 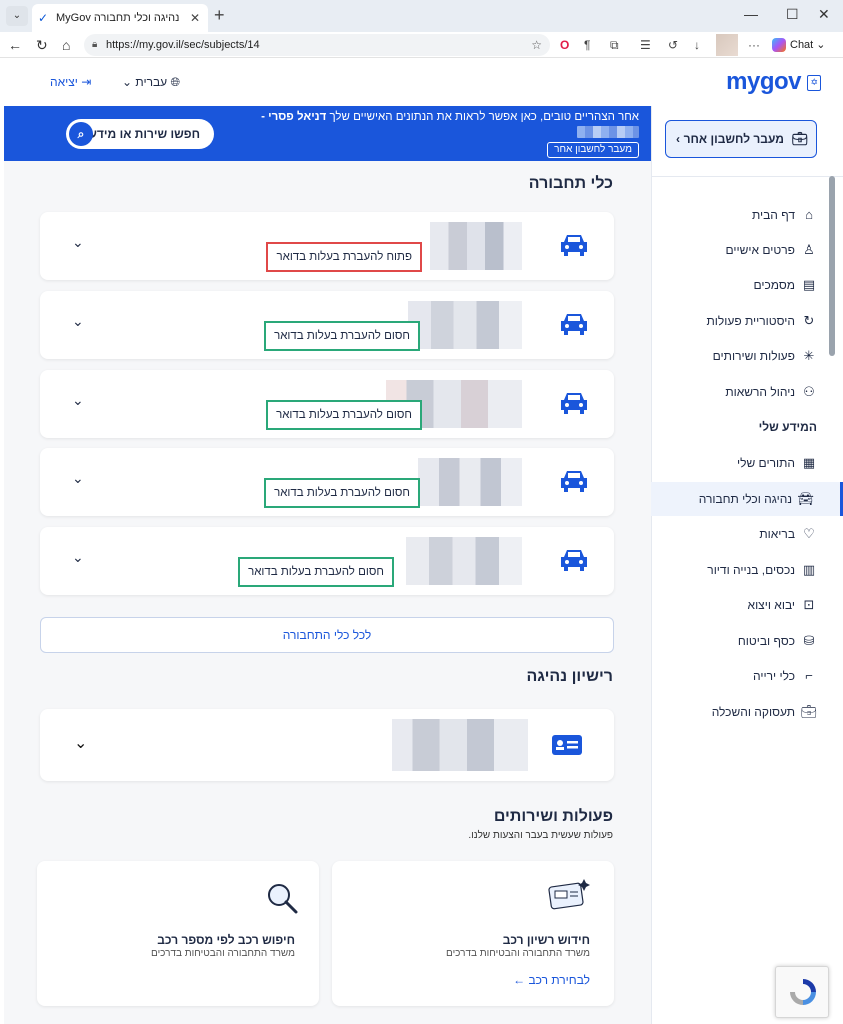 What do you see at coordinates (17, 16) in the screenshot?
I see `tab-list-chevron-icon: ⌄` at bounding box center [17, 16].